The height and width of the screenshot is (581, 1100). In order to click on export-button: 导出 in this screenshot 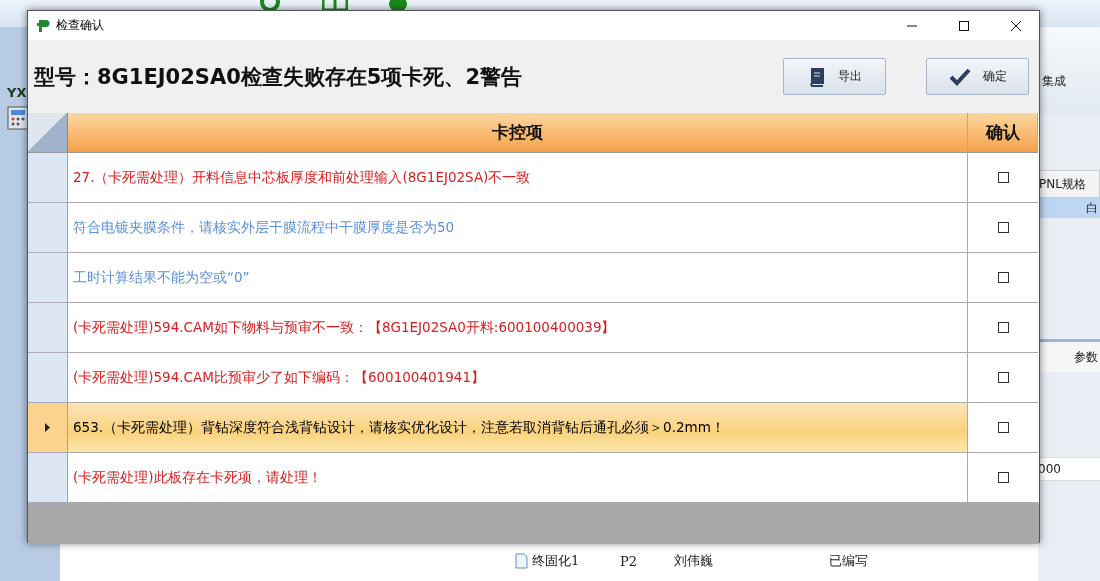, I will do `click(834, 76)`.